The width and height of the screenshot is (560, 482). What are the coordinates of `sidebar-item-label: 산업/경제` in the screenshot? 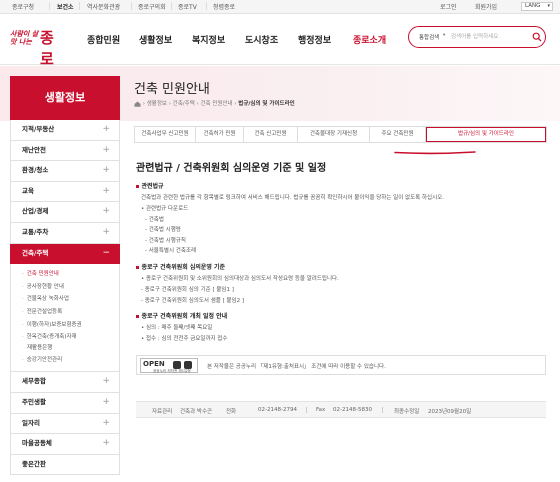 It's located at (35, 211).